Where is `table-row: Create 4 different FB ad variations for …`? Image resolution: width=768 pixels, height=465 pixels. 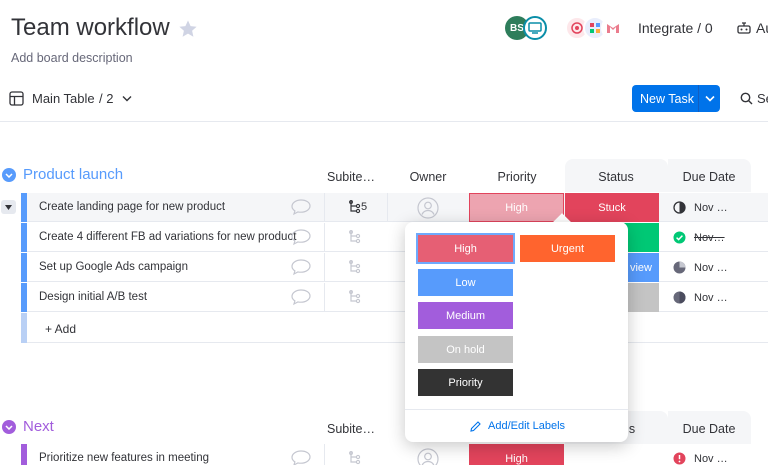
table-row: Create 4 different FB ad variations for … is located at coordinates (394, 237).